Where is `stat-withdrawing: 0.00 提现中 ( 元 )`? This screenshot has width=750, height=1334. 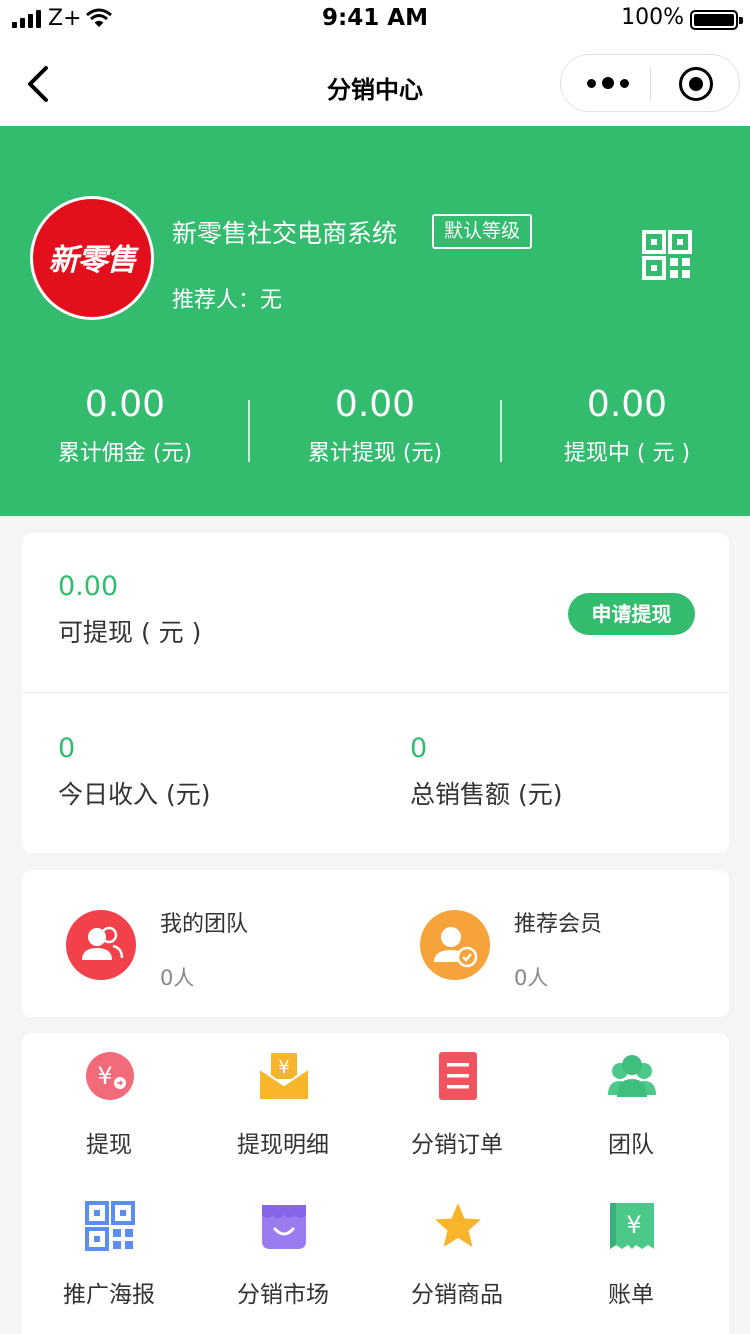
stat-withdrawing: 0.00 提现中 ( 元 ) is located at coordinates (626, 425).